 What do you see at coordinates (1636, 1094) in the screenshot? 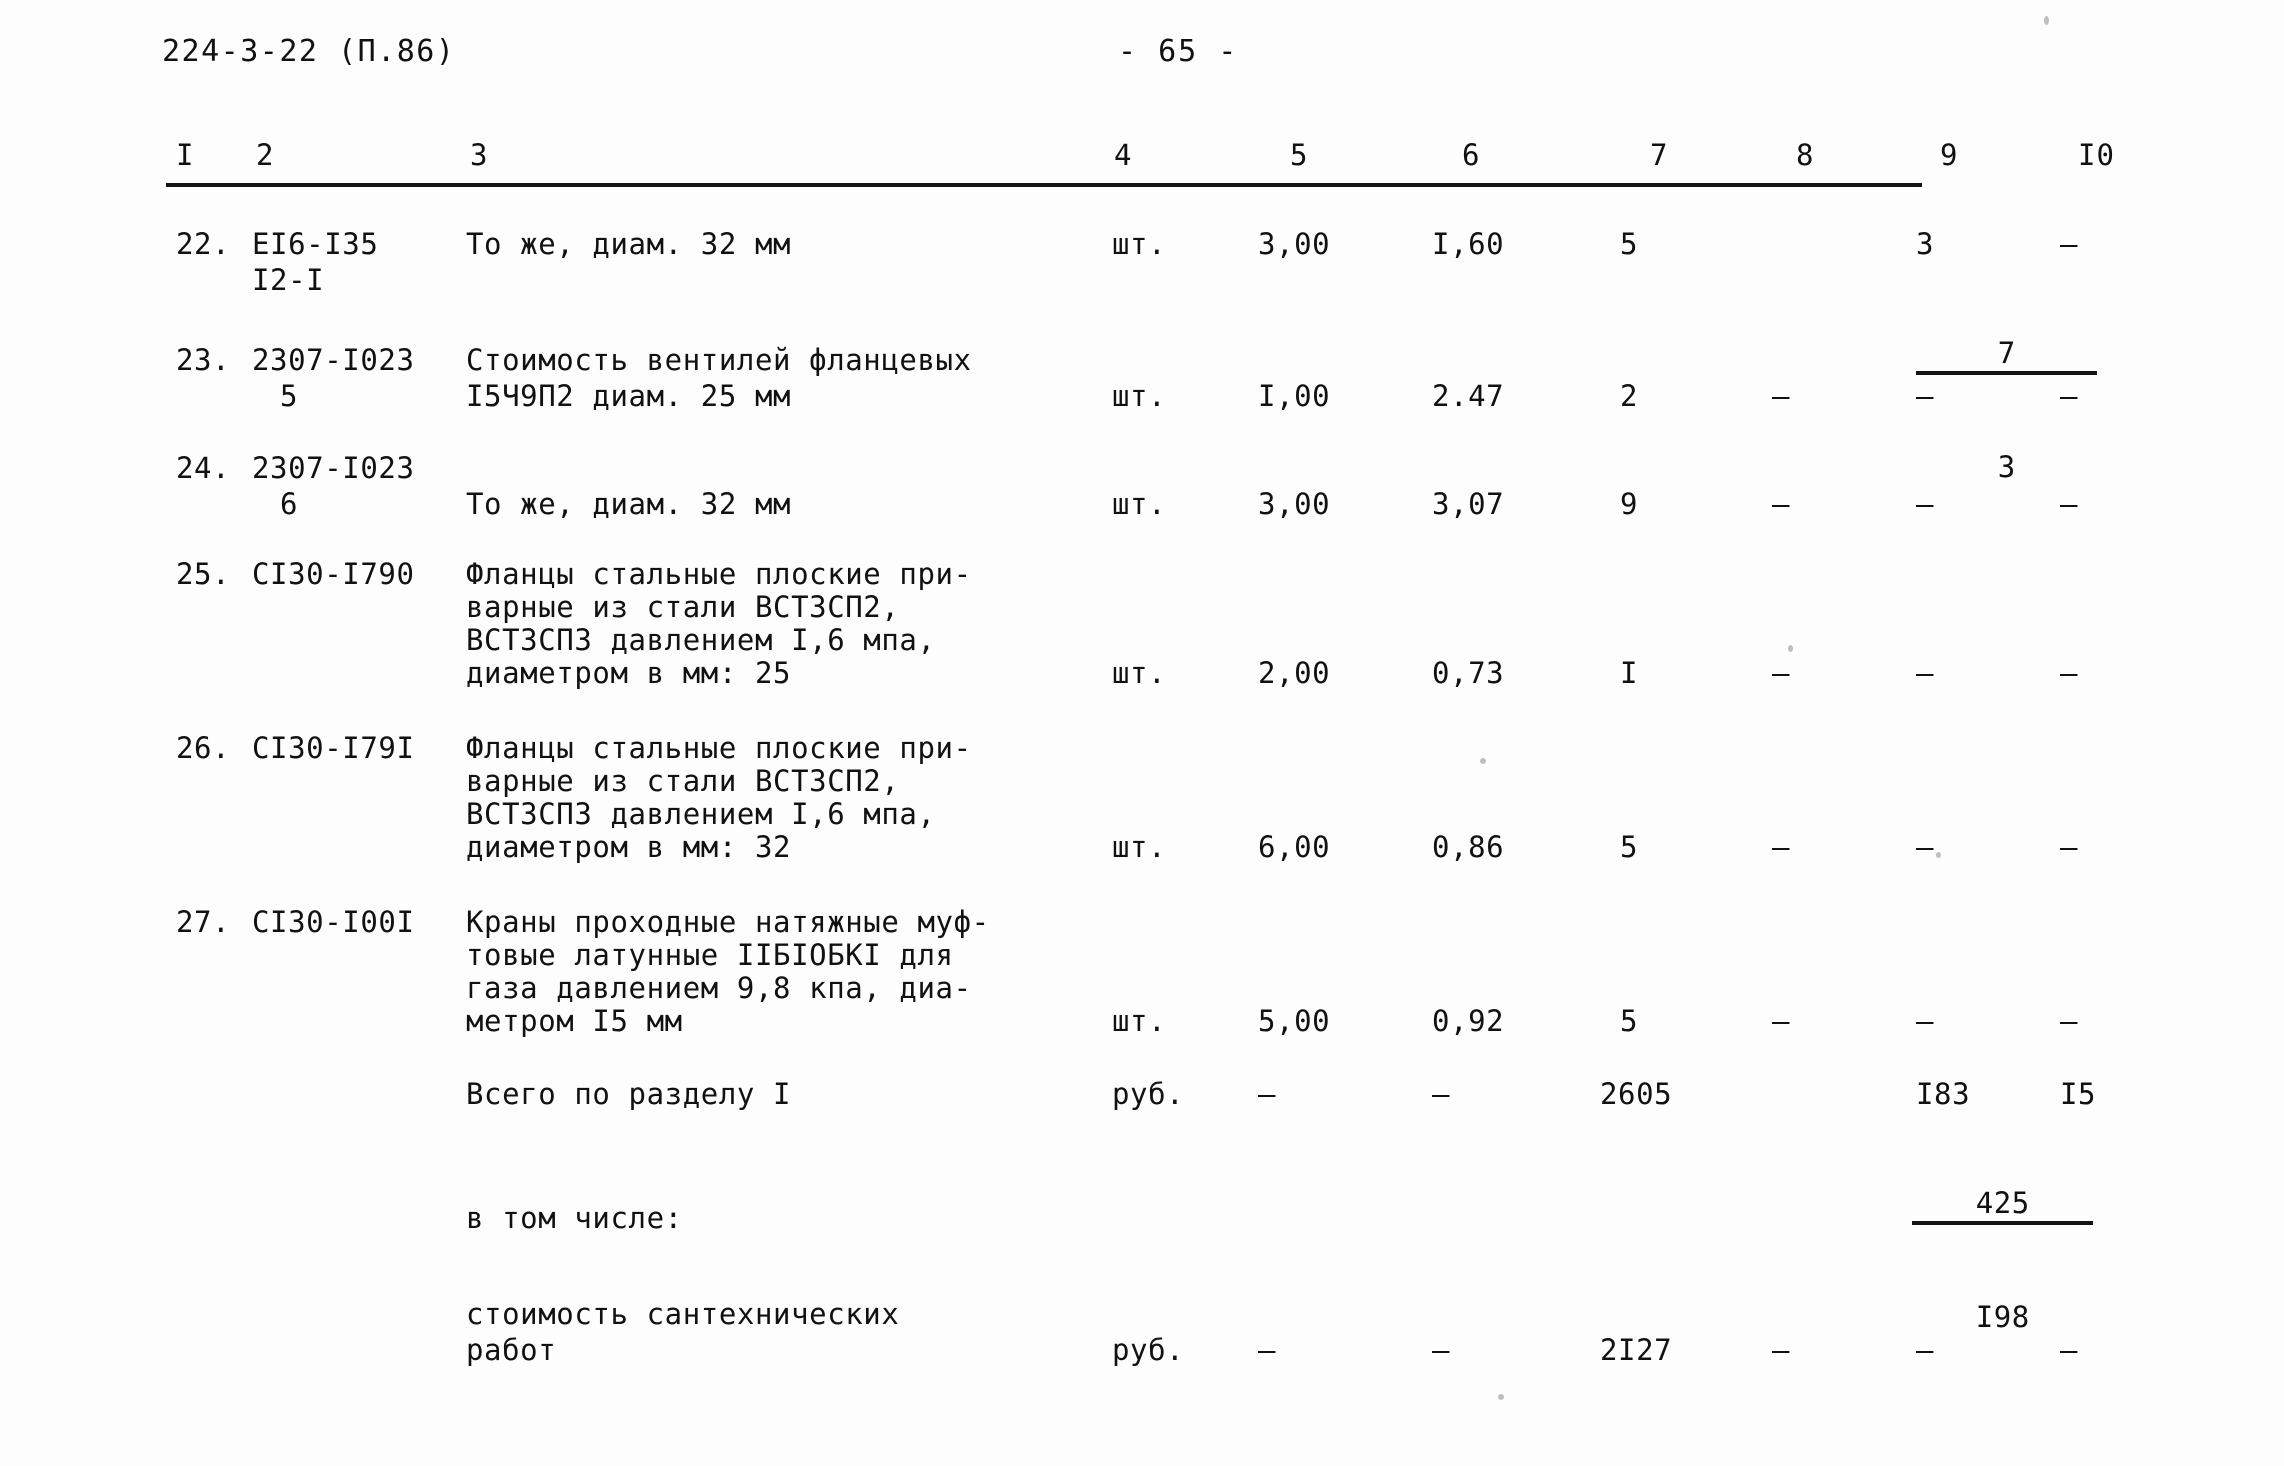
I see `total-col7: 2605` at bounding box center [1636, 1094].